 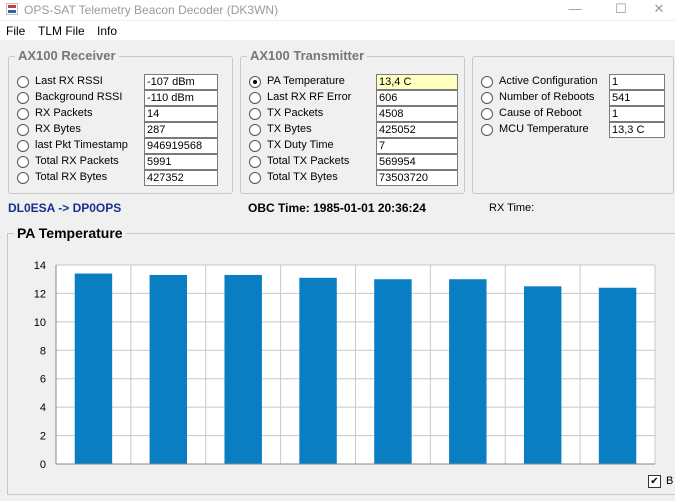 What do you see at coordinates (43, 380) in the screenshot?
I see `y-tick-label: 6` at bounding box center [43, 380].